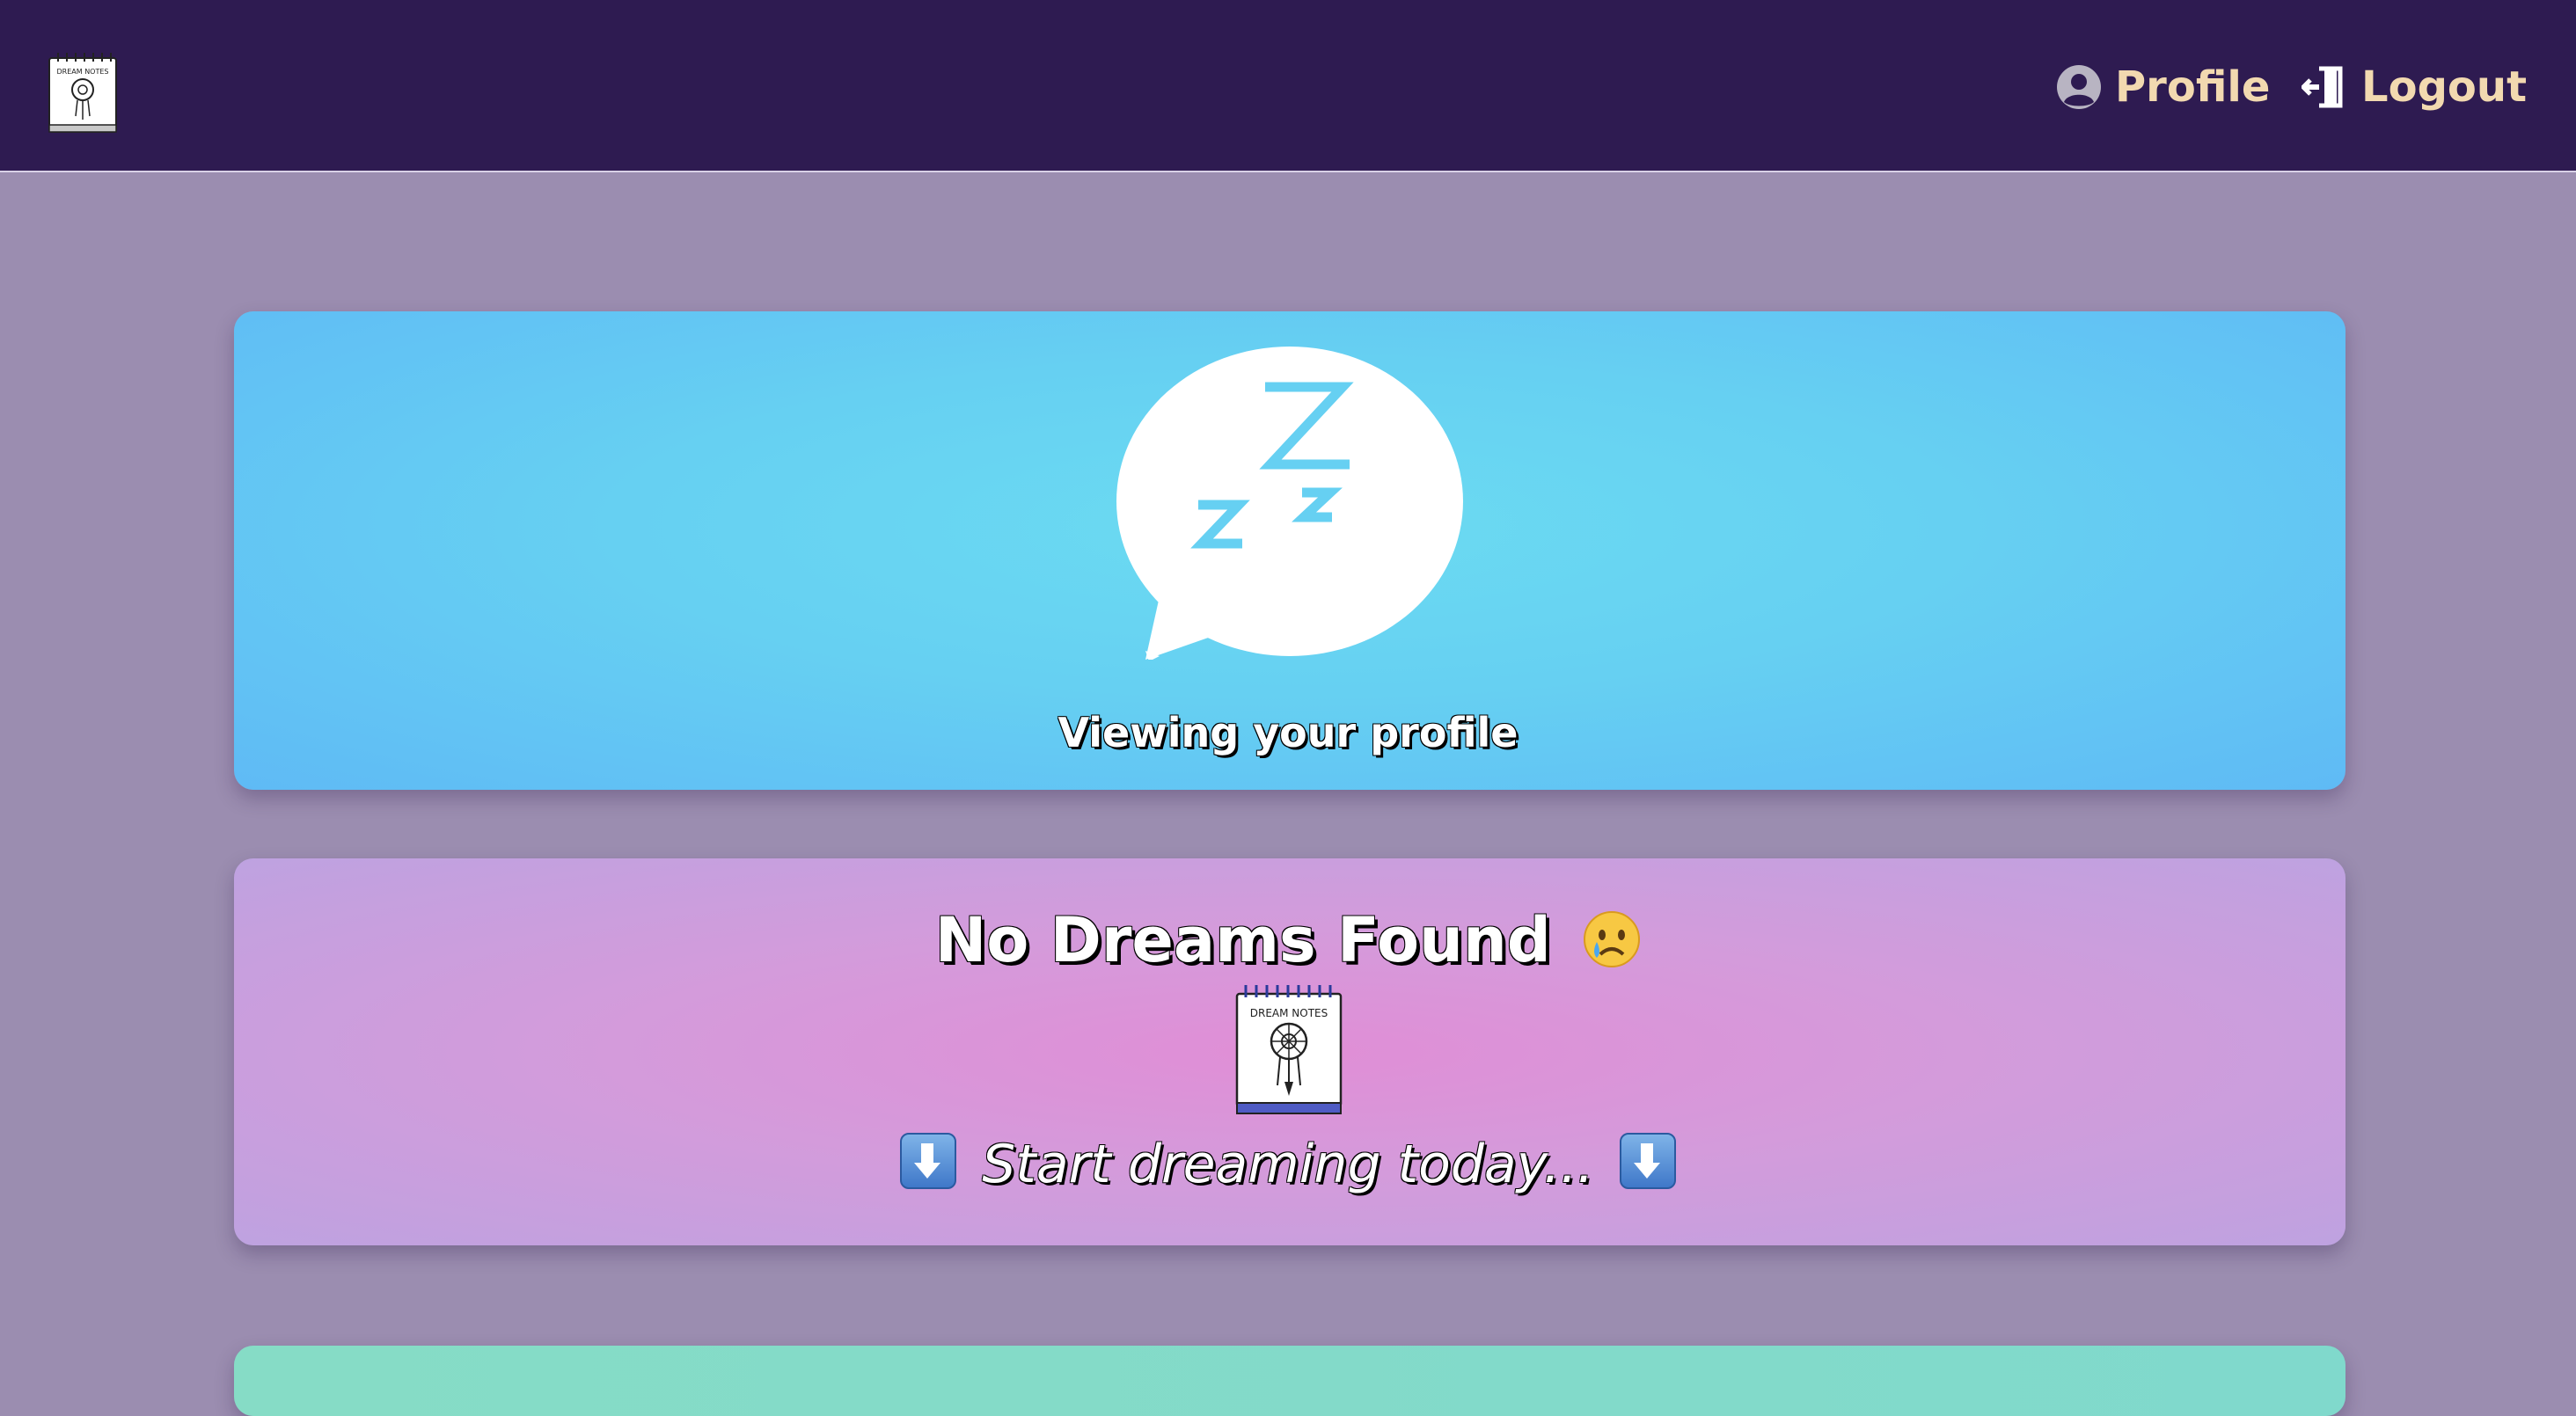 This screenshot has width=2576, height=1416. What do you see at coordinates (83, 72) in the screenshot?
I see `logo-text: DREAM NOTES` at bounding box center [83, 72].